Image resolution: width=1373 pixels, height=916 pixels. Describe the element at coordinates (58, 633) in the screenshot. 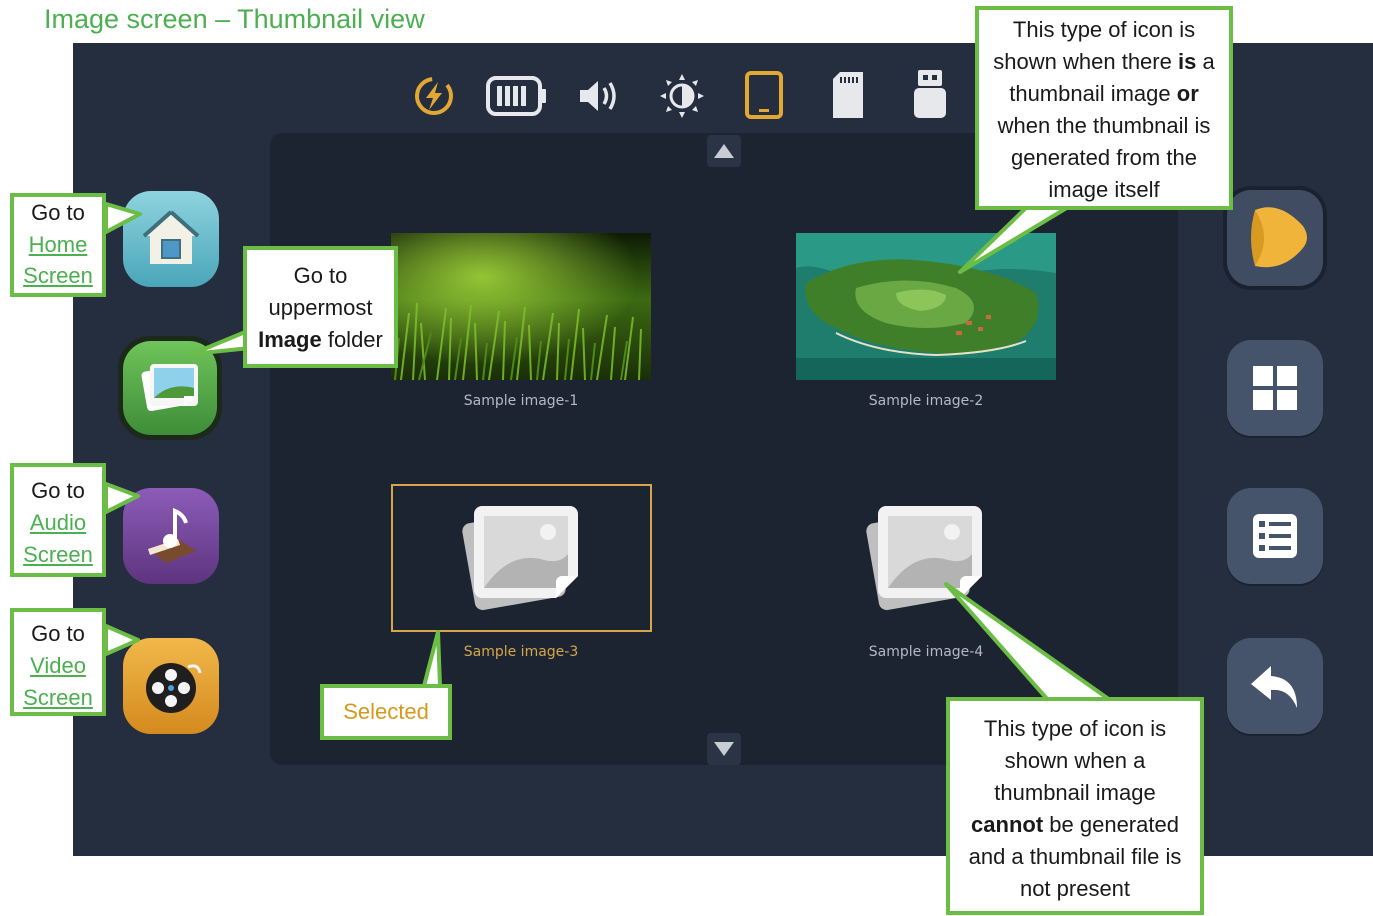

I see `callout-video-text: Go to` at that location.